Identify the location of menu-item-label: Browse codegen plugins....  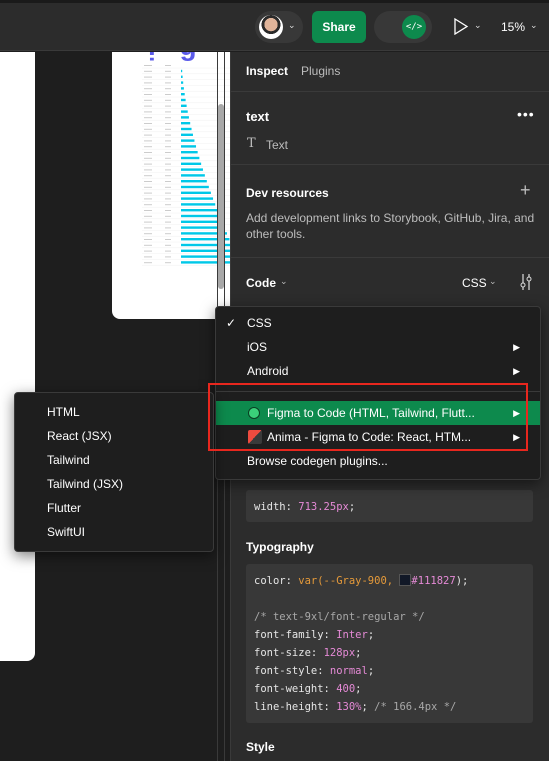
(317, 461).